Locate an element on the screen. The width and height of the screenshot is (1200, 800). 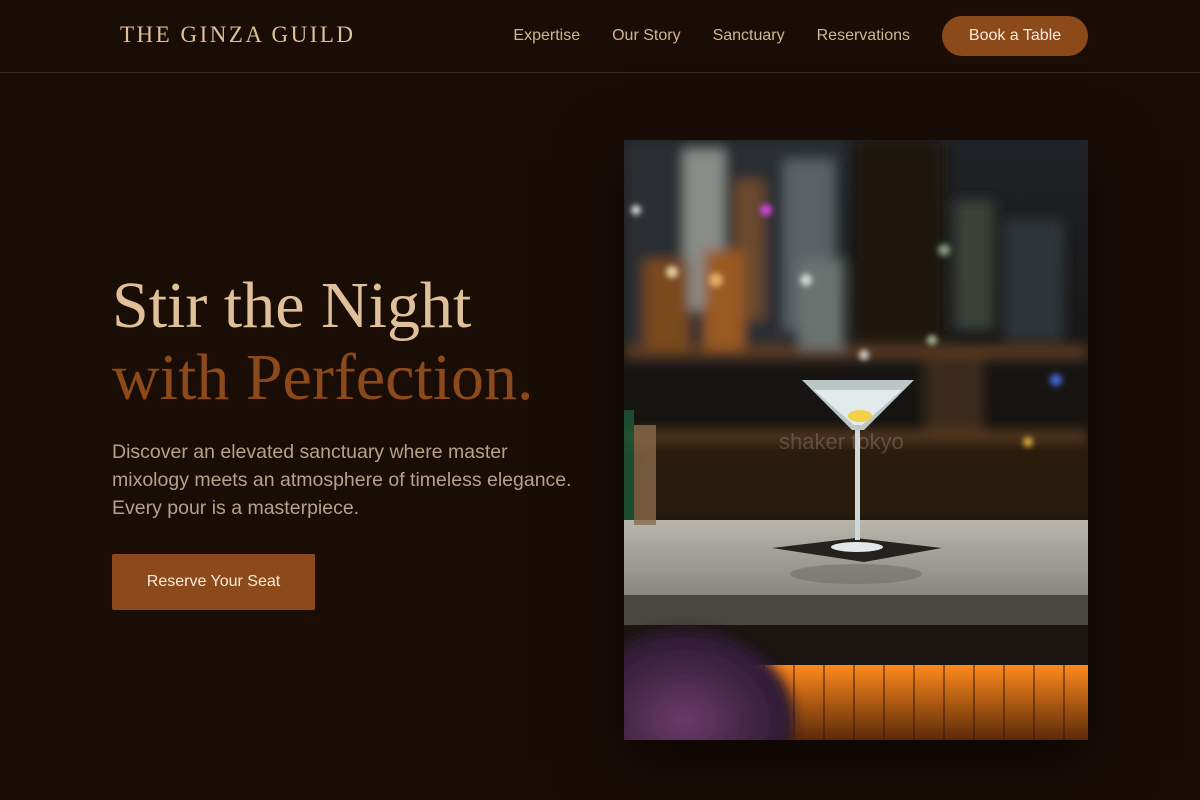
hero-title-line1: Stir the Night is located at coordinates (292, 305).